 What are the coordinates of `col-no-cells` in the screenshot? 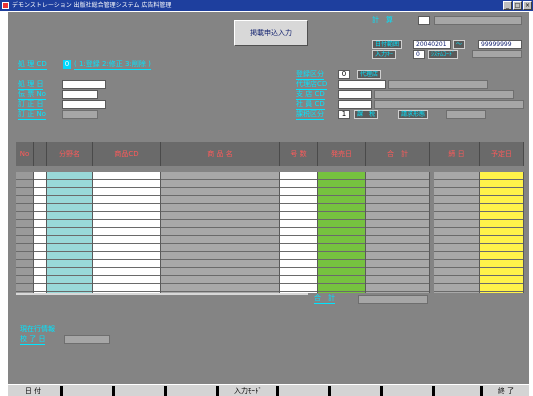 It's located at (25, 232).